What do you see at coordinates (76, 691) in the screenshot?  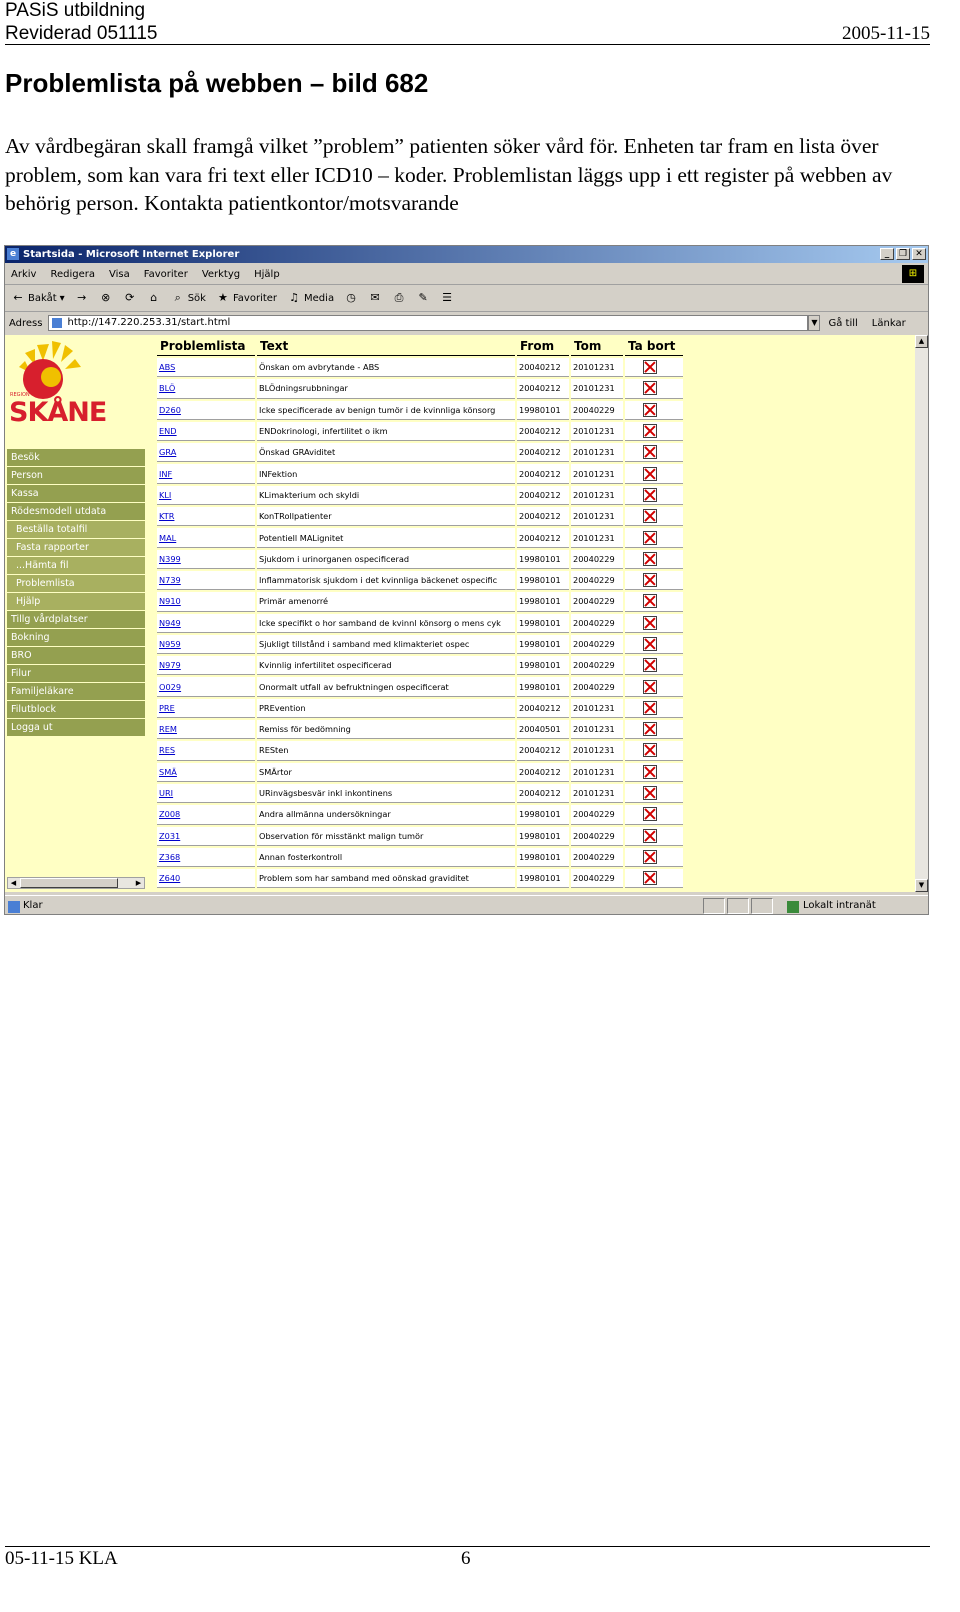 I see `nav-item-familjelakare: Familjeläkare` at bounding box center [76, 691].